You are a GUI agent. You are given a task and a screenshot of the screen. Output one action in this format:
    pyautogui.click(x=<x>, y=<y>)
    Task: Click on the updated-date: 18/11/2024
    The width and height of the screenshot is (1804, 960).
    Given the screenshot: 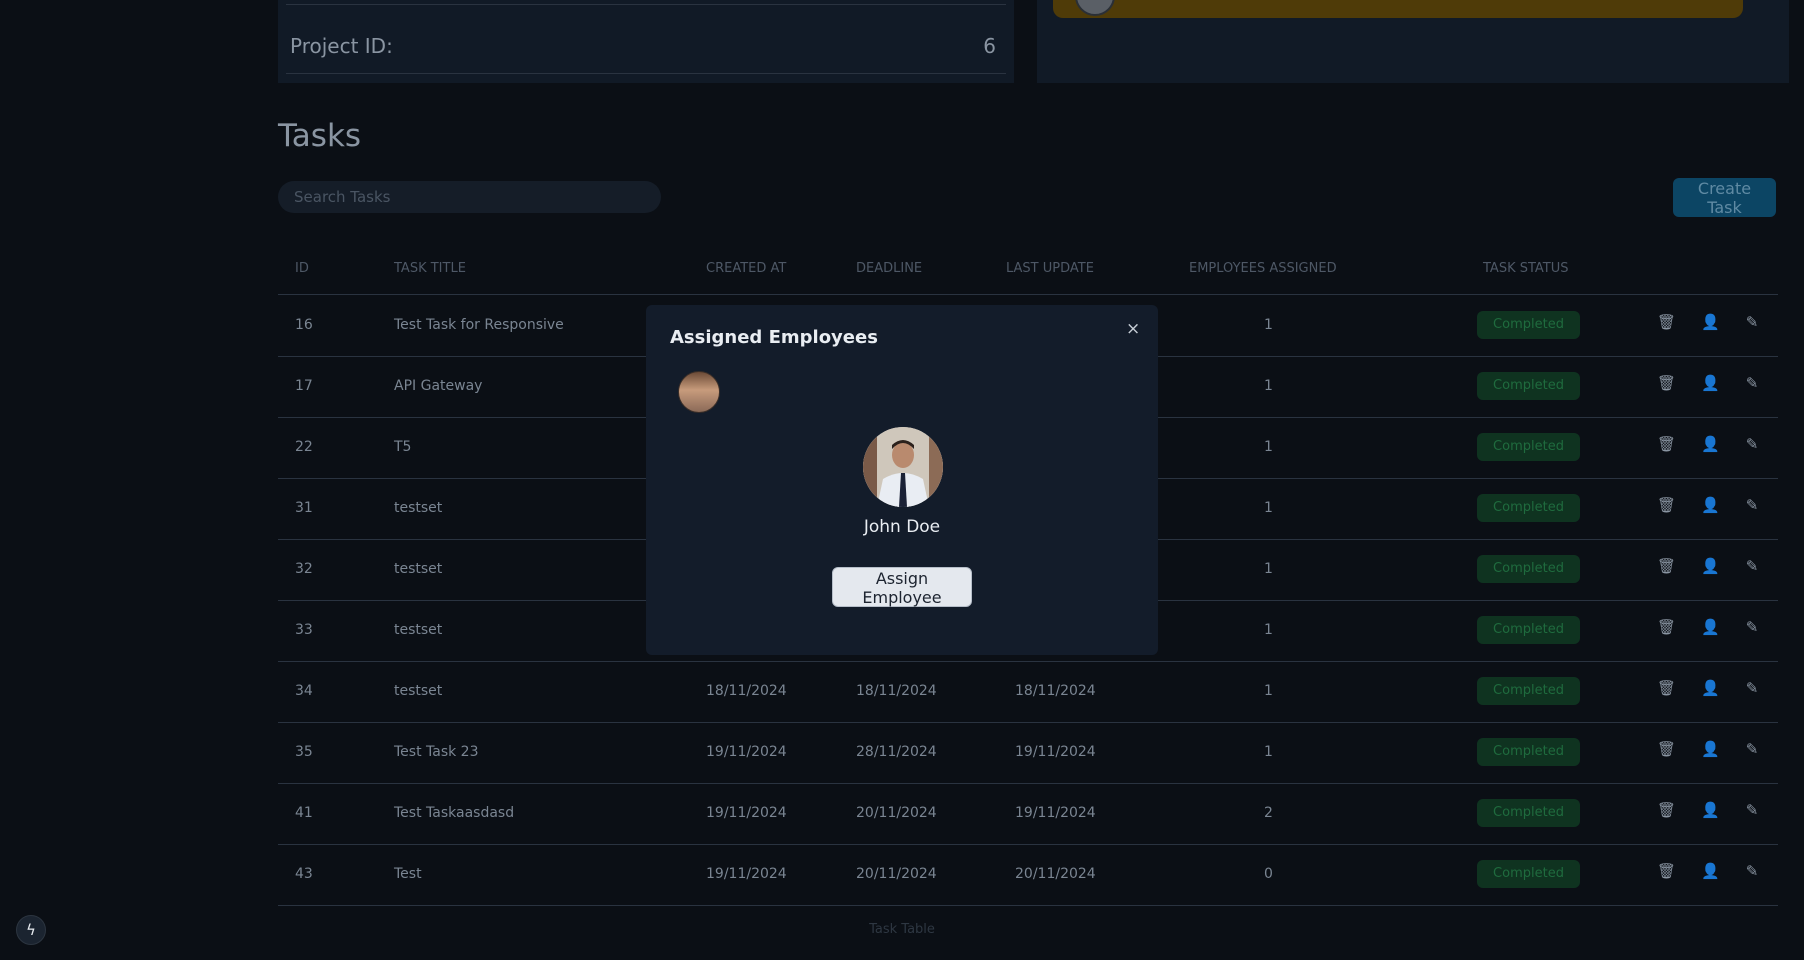 What is the action you would take?
    pyautogui.click(x=1055, y=691)
    